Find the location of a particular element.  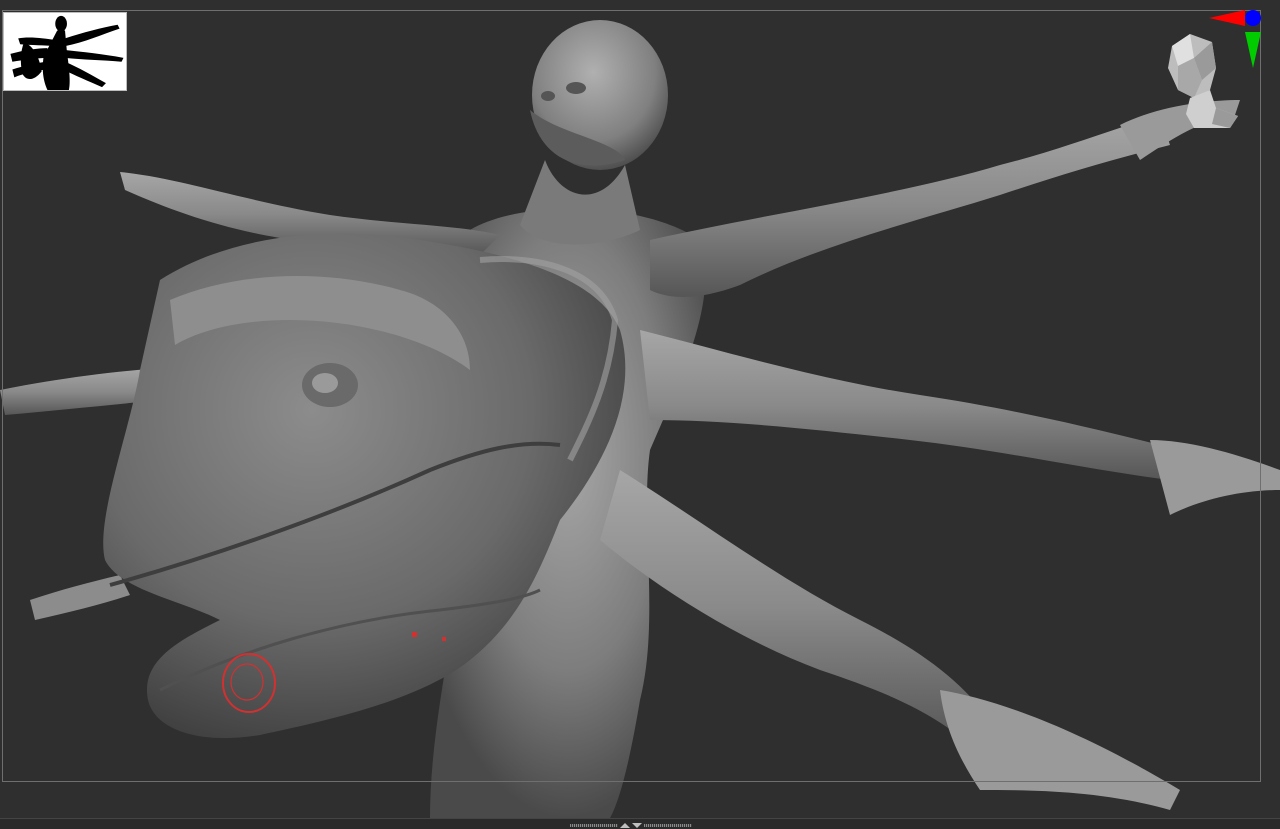

shelf-handle is located at coordinates (632, 825).